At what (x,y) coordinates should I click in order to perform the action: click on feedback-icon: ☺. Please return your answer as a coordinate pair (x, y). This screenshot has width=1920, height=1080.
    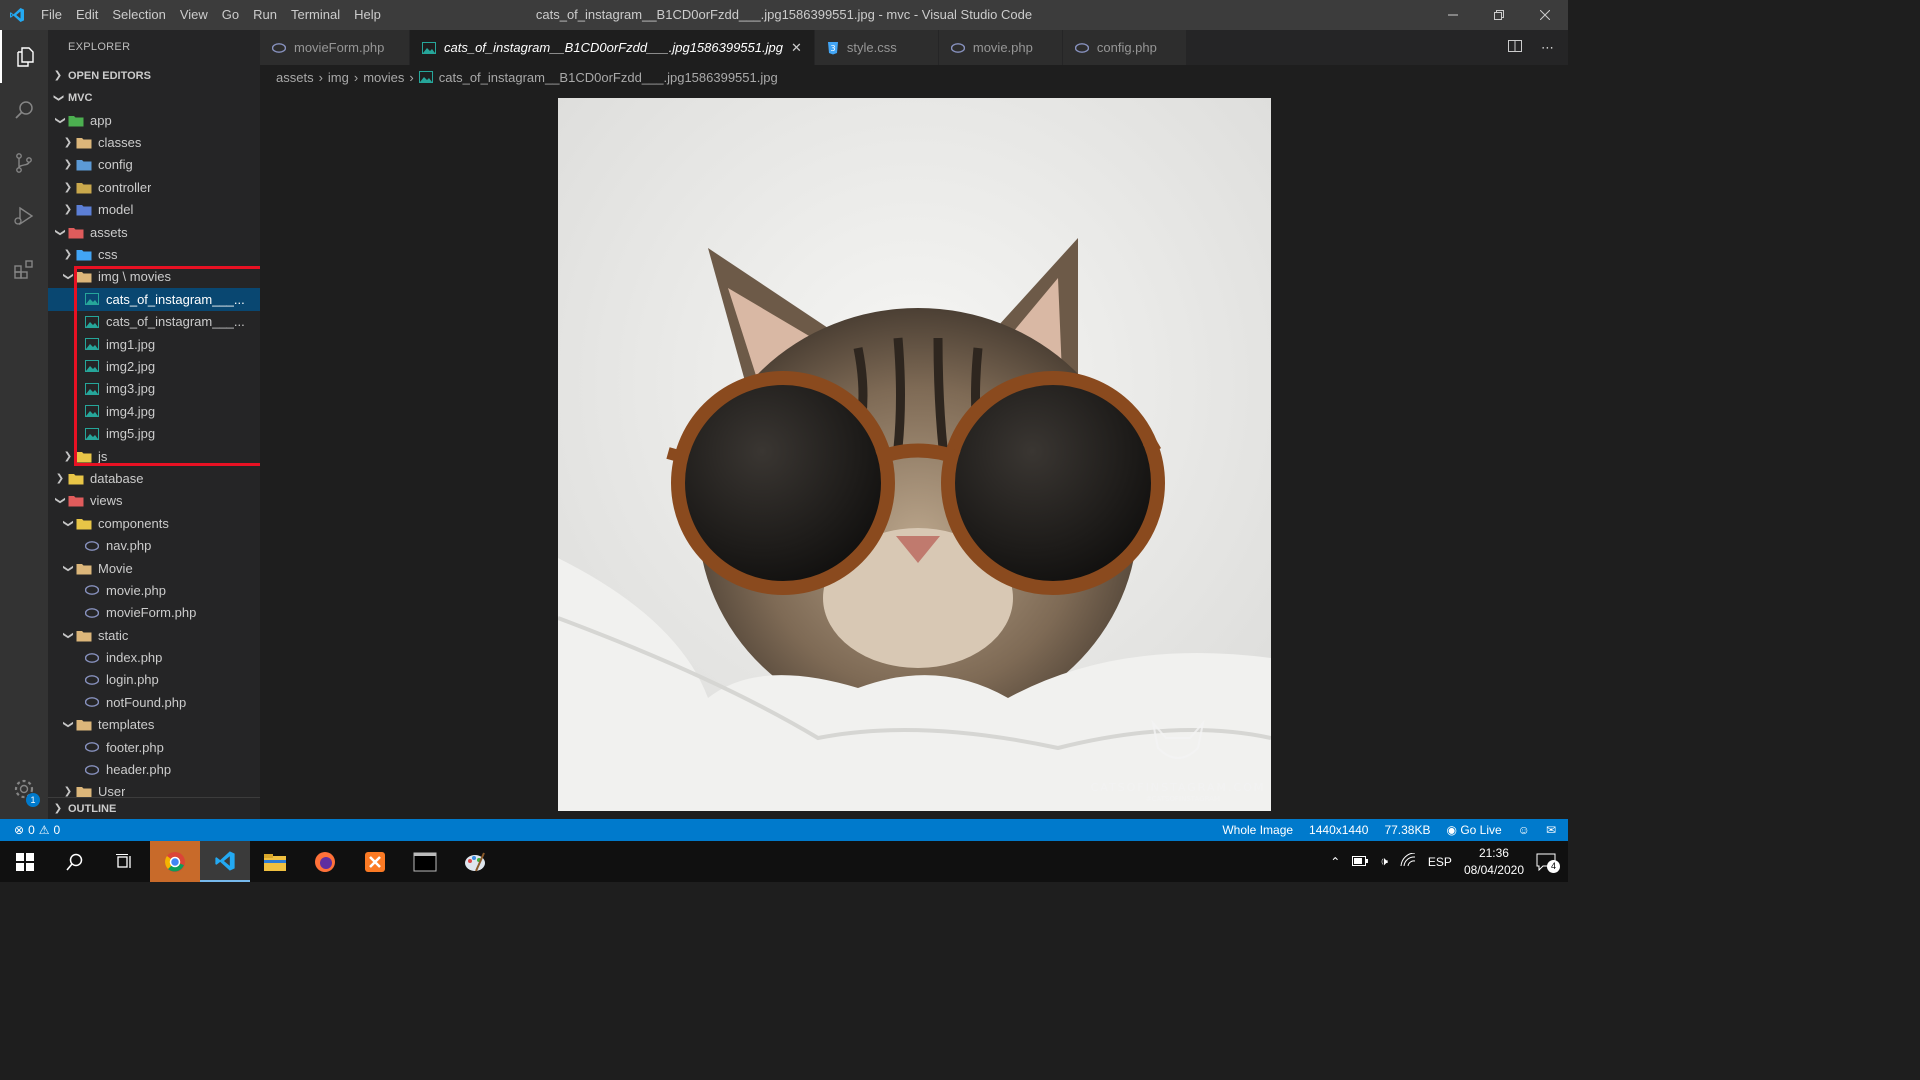
    Looking at the image, I should click on (1524, 830).